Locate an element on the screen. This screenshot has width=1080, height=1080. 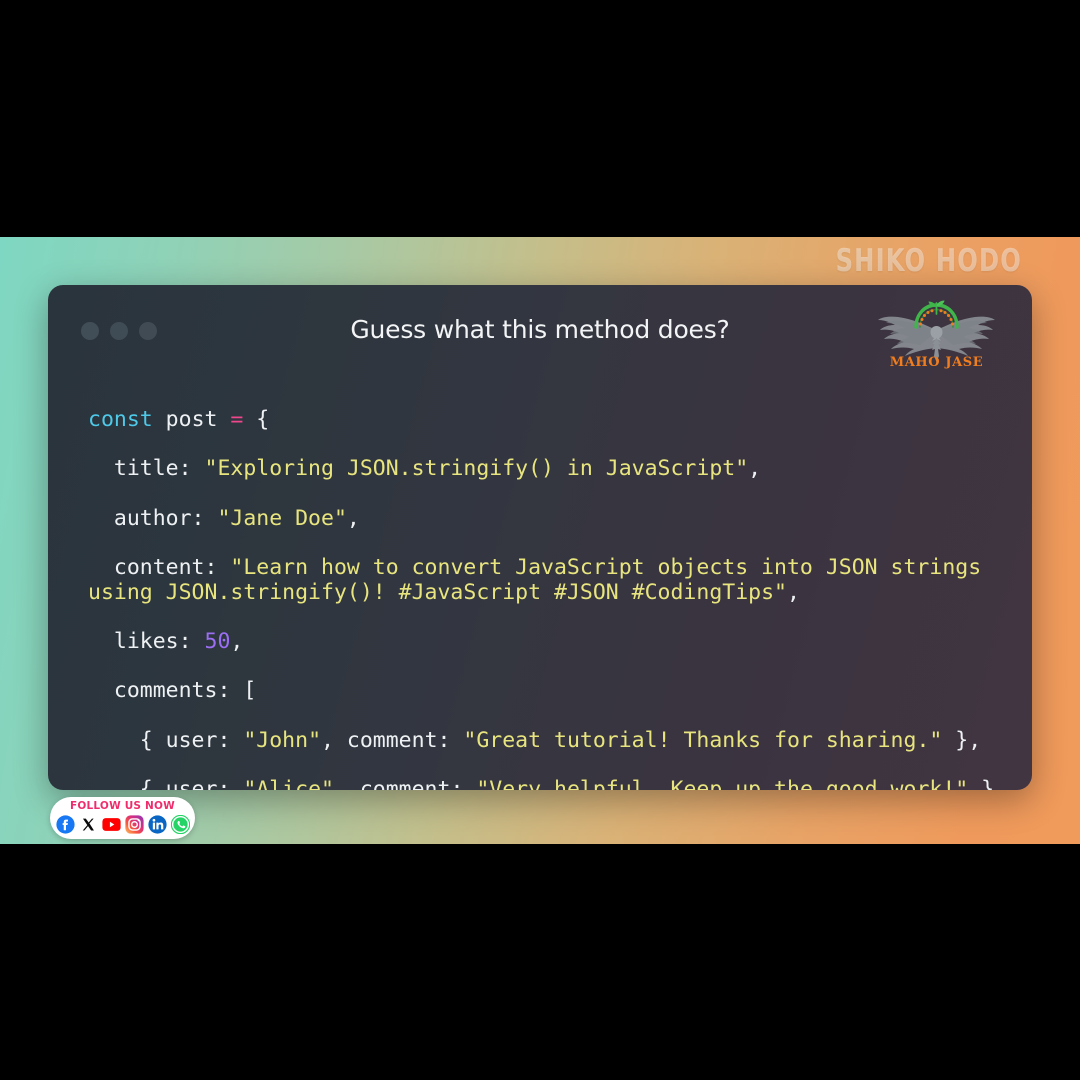
follow-us-badge: FOLLOW US NOW is located at coordinates (122, 818).